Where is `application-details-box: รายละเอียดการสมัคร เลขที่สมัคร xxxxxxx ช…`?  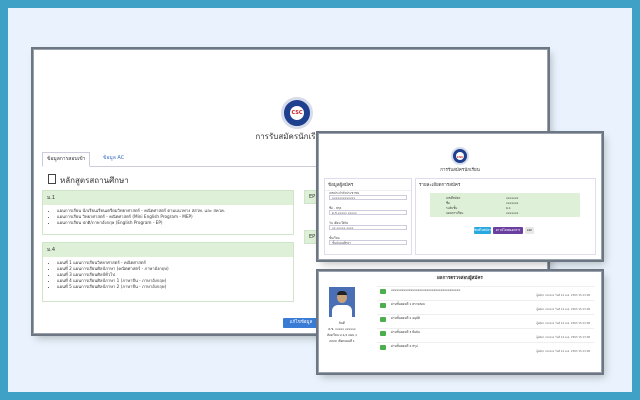 application-details-box: รายละเอียดการสมัคร เลขที่สมัคร xxxxxxx ช… is located at coordinates (505, 216).